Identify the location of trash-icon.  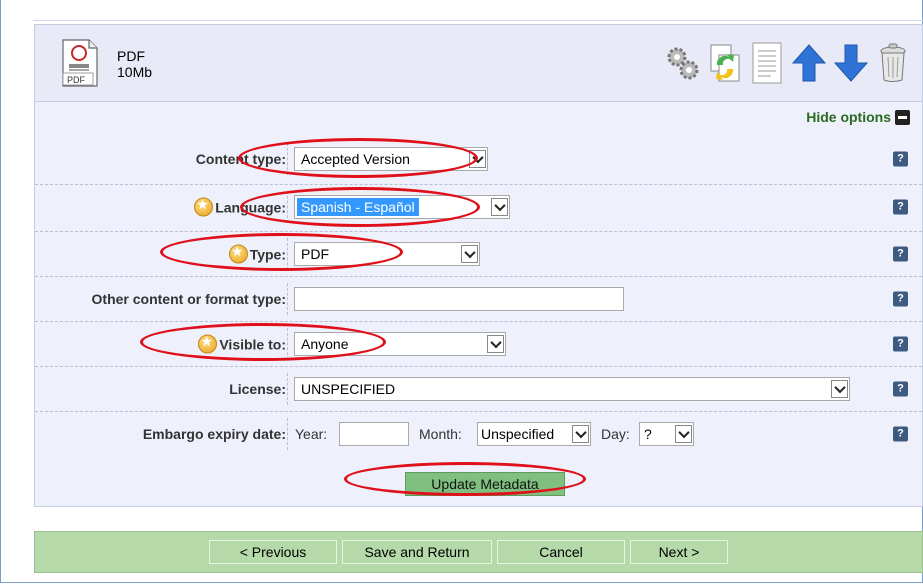
(893, 63).